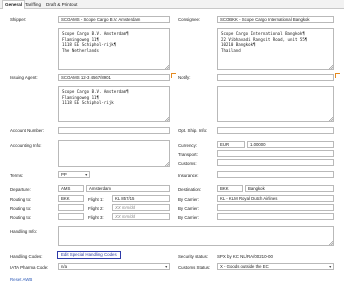 This screenshot has width=344, height=287. What do you see at coordinates (26, 145) in the screenshot?
I see `accounting-info-label: Accounting Info:` at bounding box center [26, 145].